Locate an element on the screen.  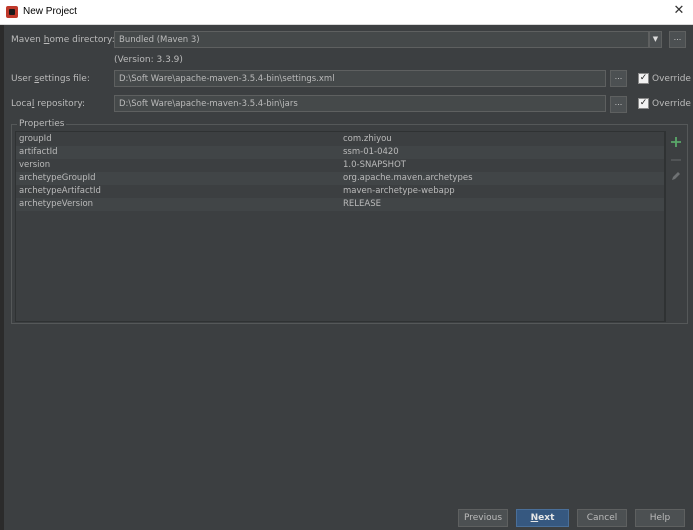
title-bar: New Project ✕ is located at coordinates (346, 12).